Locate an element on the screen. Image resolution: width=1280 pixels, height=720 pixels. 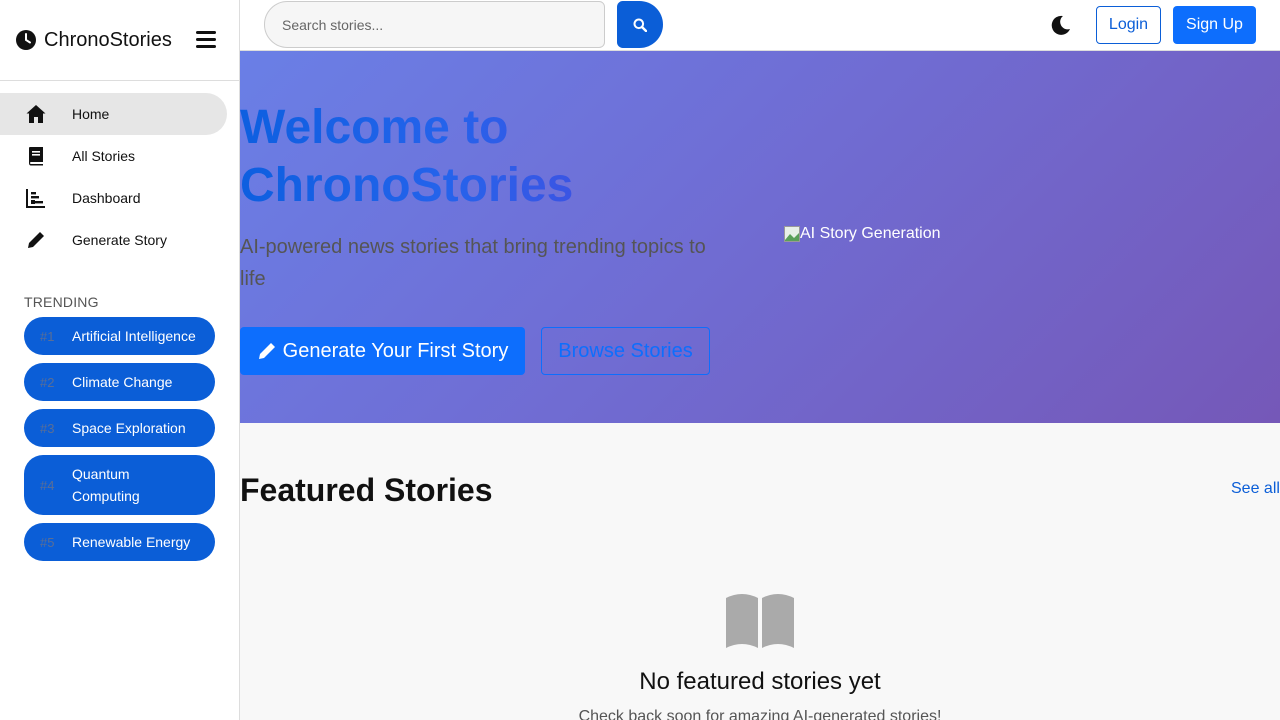
hero-title-line1: Welcome to is located at coordinates (374, 127).